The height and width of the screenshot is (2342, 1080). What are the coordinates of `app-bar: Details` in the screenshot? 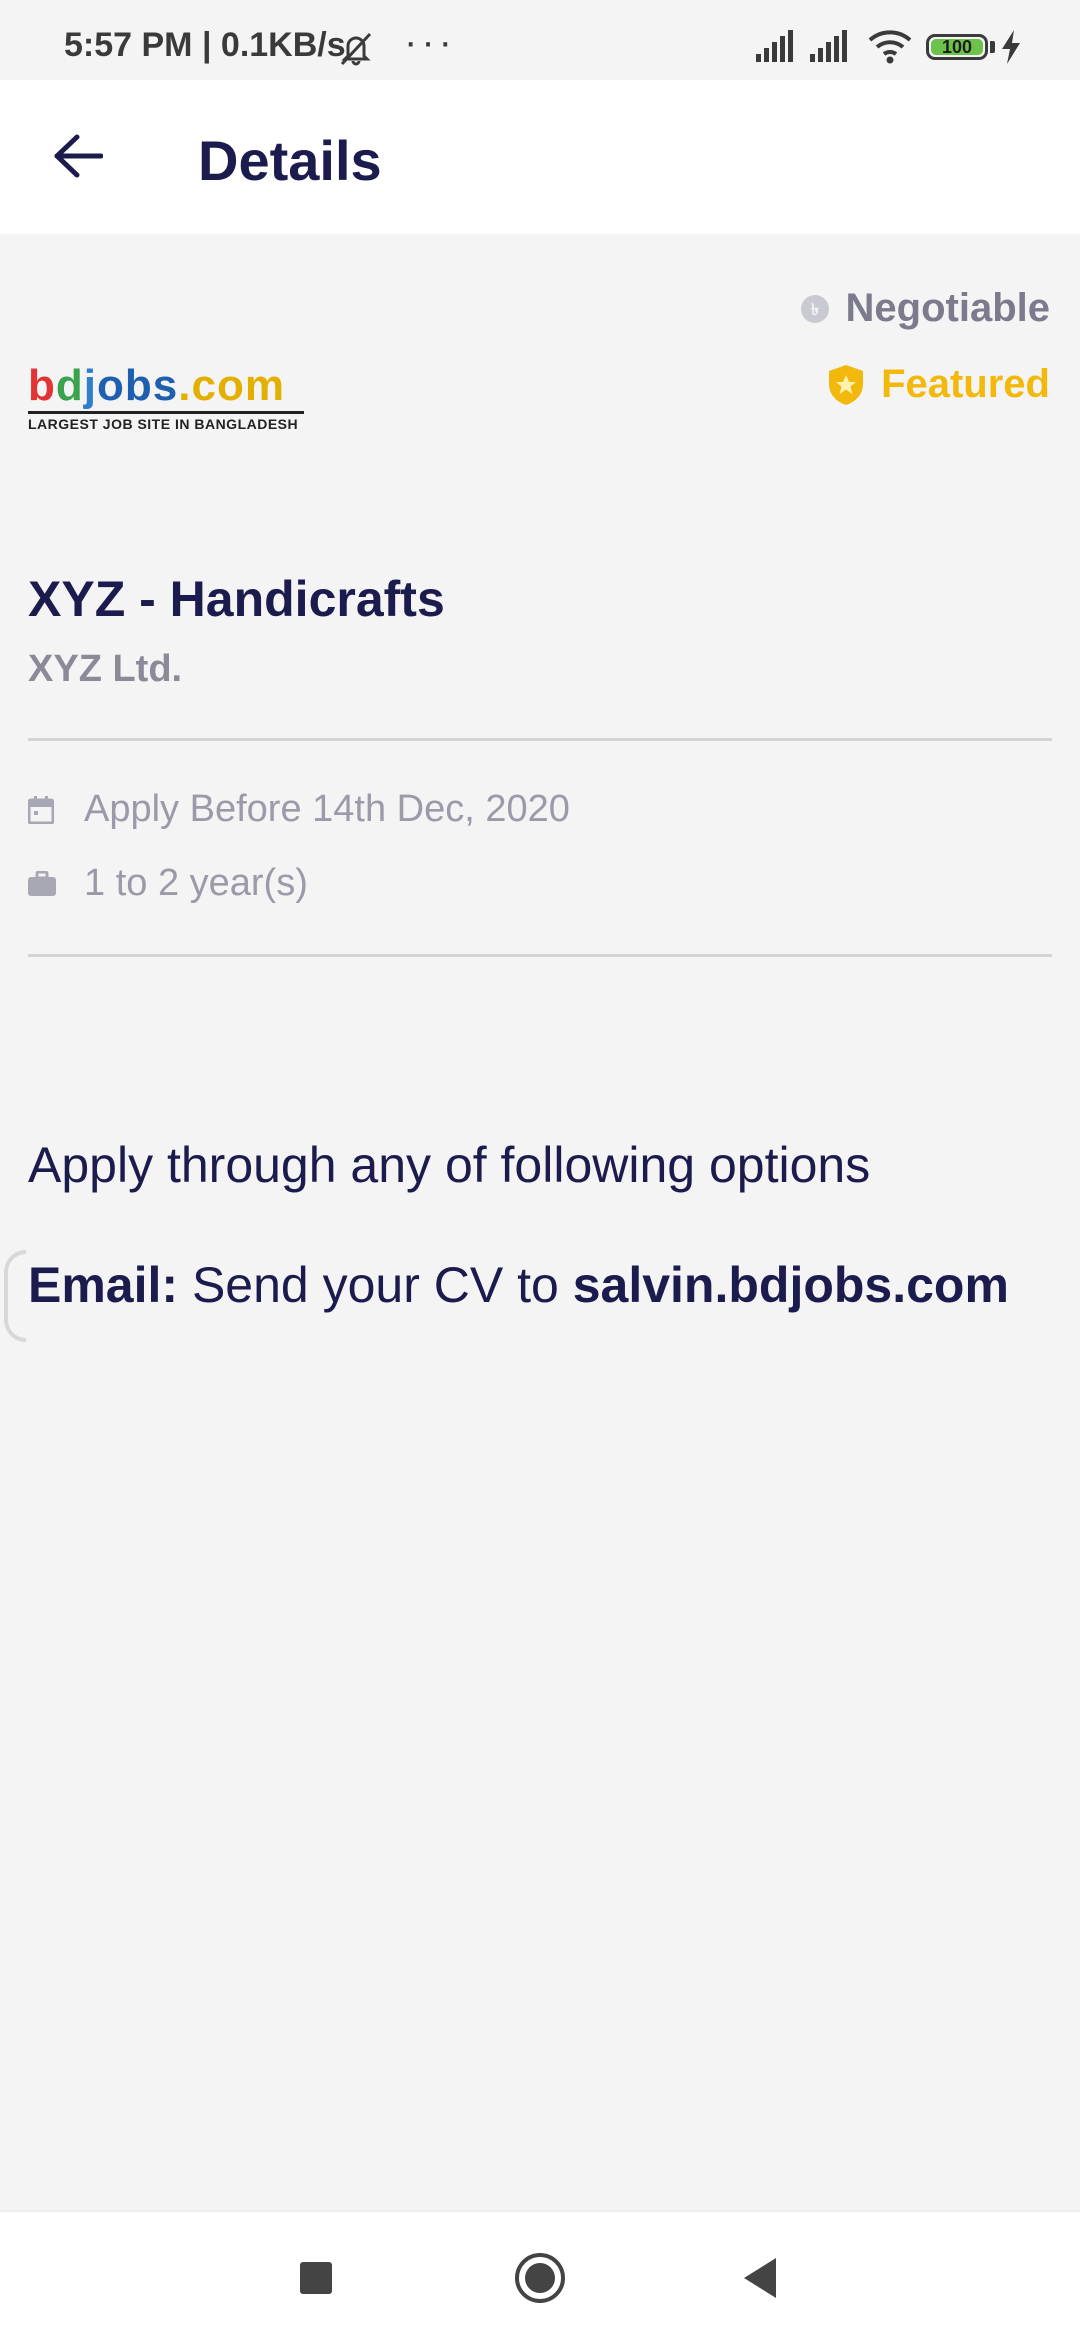 It's located at (540, 157).